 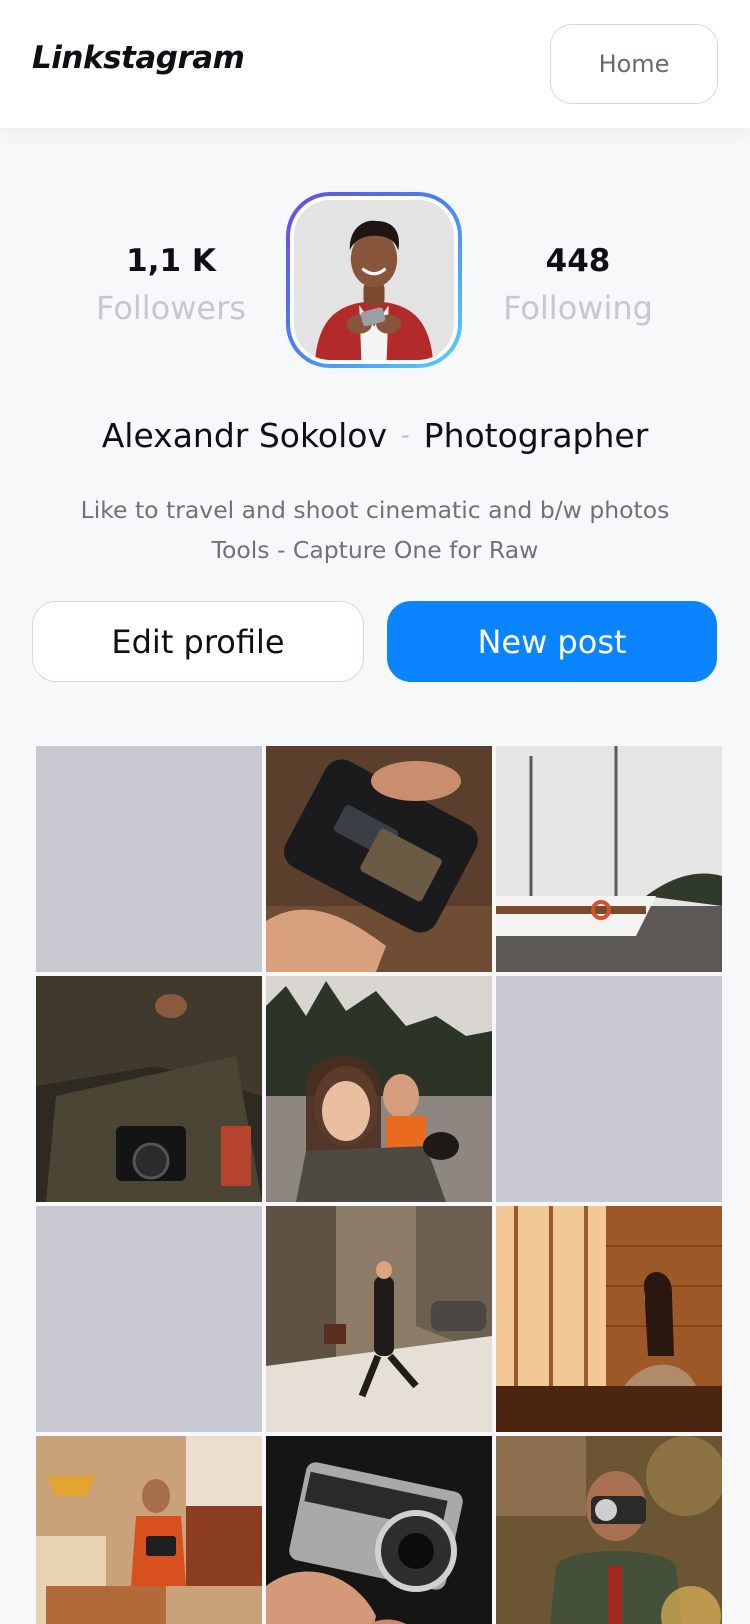 I want to click on sailboats-image, so click(x=609, y=859).